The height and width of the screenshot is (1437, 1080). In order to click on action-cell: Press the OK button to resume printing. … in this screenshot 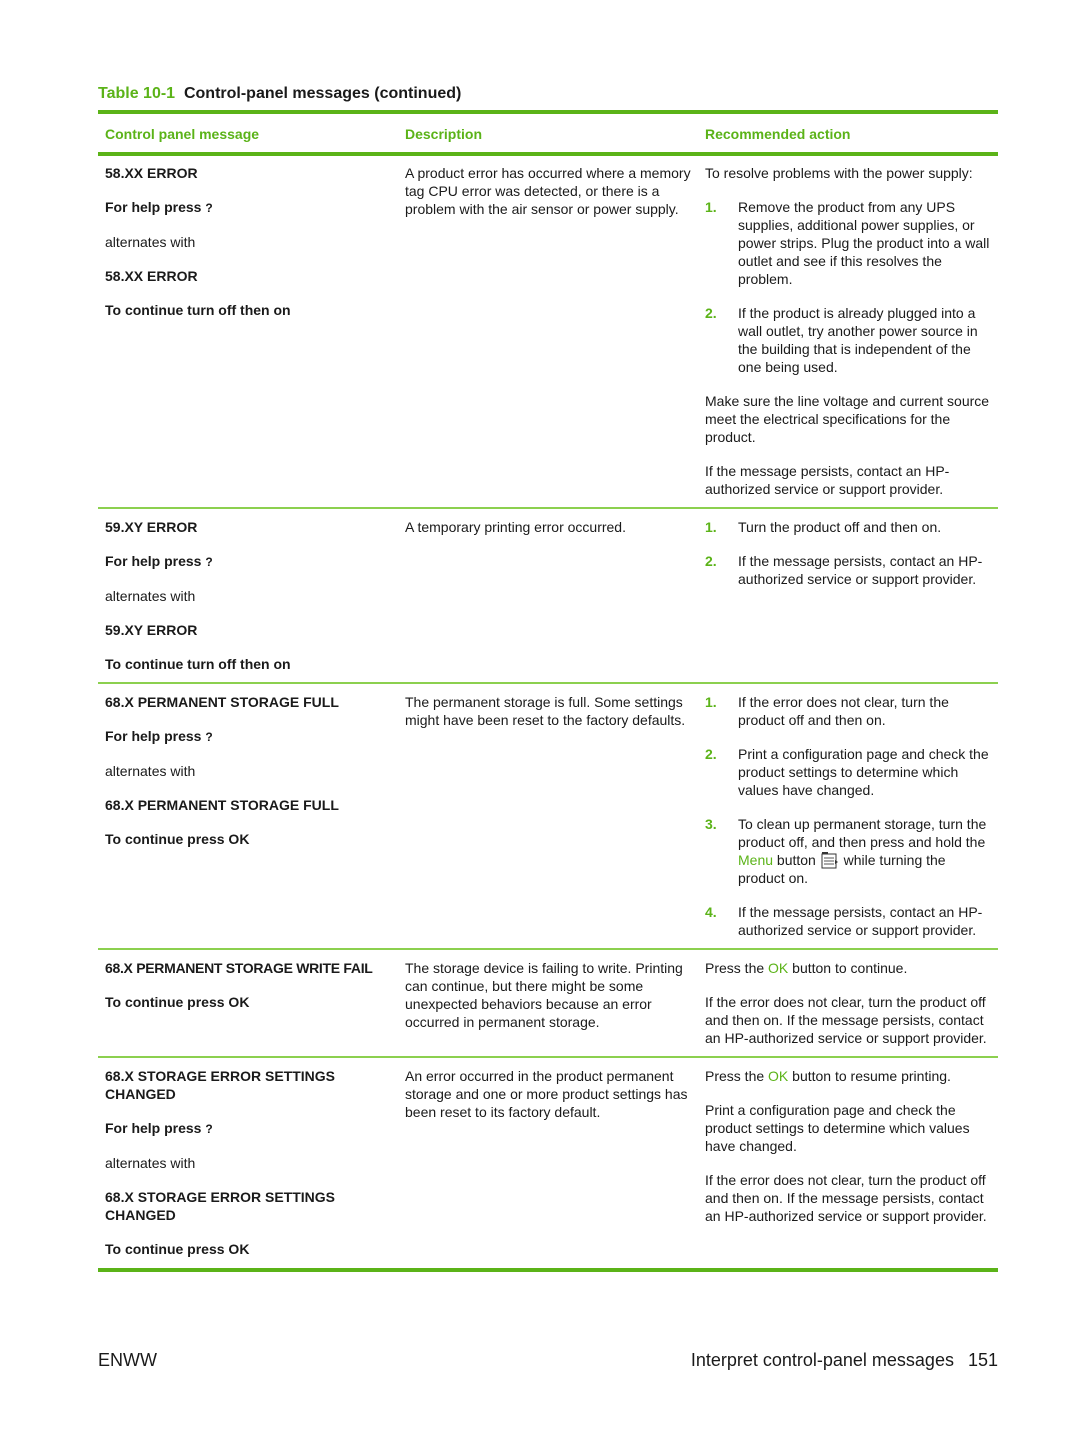, I will do `click(848, 1164)`.